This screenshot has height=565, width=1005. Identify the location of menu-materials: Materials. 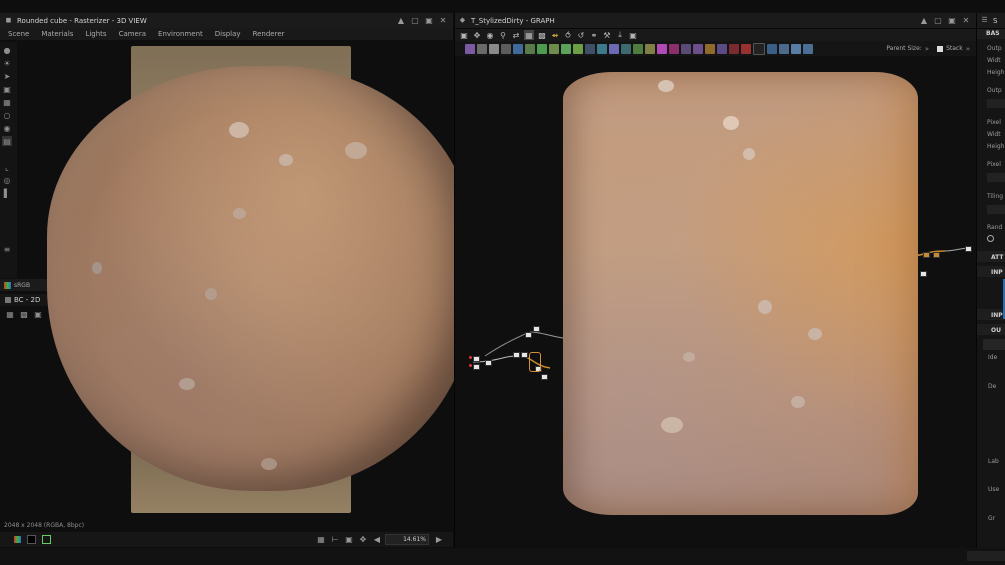
(57, 34).